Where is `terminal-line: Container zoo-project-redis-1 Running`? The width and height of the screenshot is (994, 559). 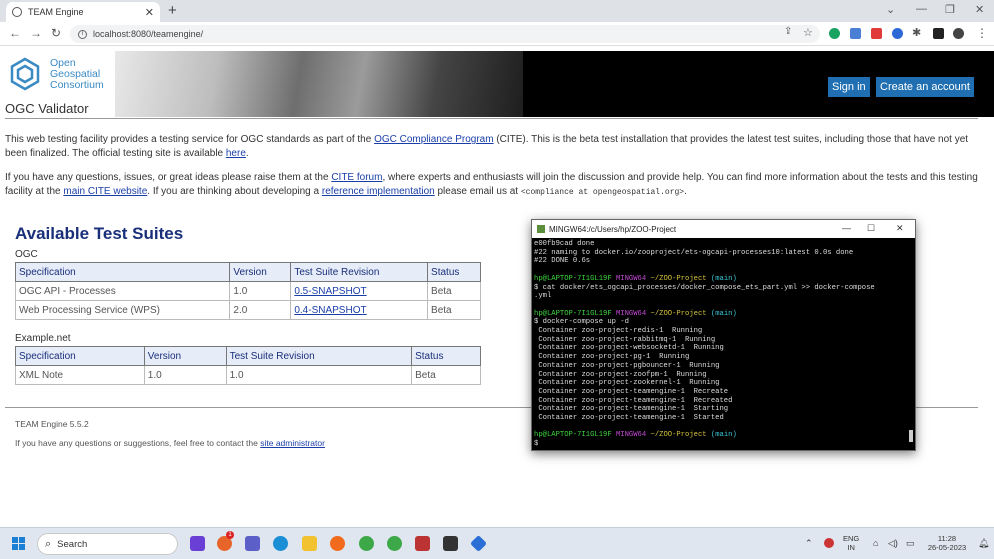 terminal-line: Container zoo-project-redis-1 Running is located at coordinates (618, 331).